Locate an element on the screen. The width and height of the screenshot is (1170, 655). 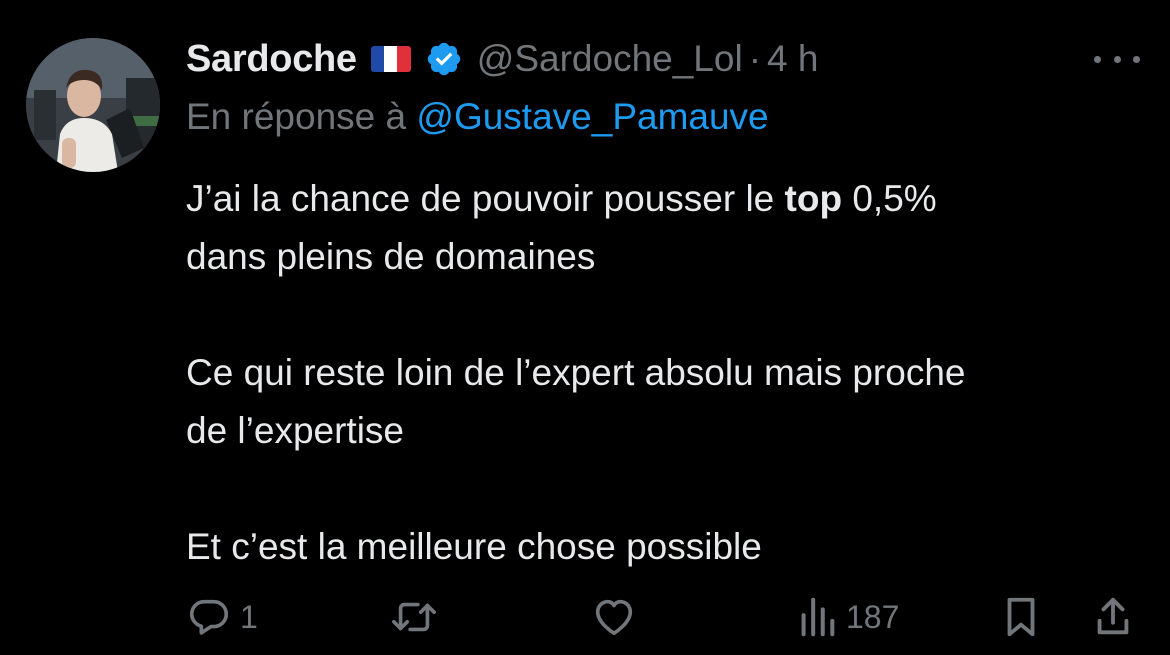
reply-prefix: En réponse à is located at coordinates (296, 116).